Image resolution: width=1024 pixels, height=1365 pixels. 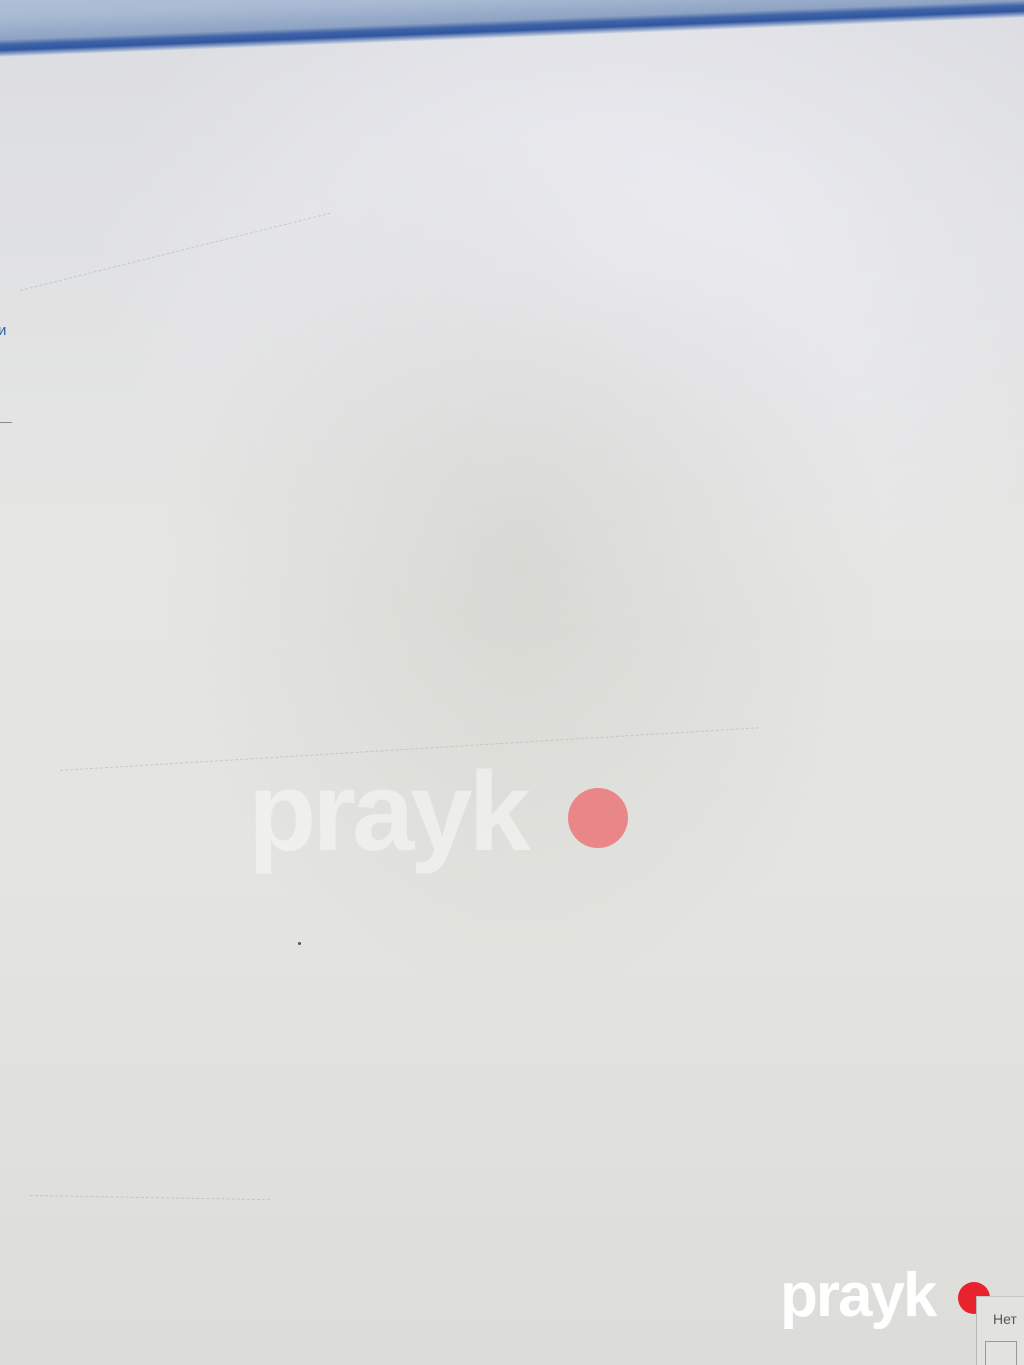 I want to click on bottom-right-panel: Нет, so click(x=1000, y=1330).